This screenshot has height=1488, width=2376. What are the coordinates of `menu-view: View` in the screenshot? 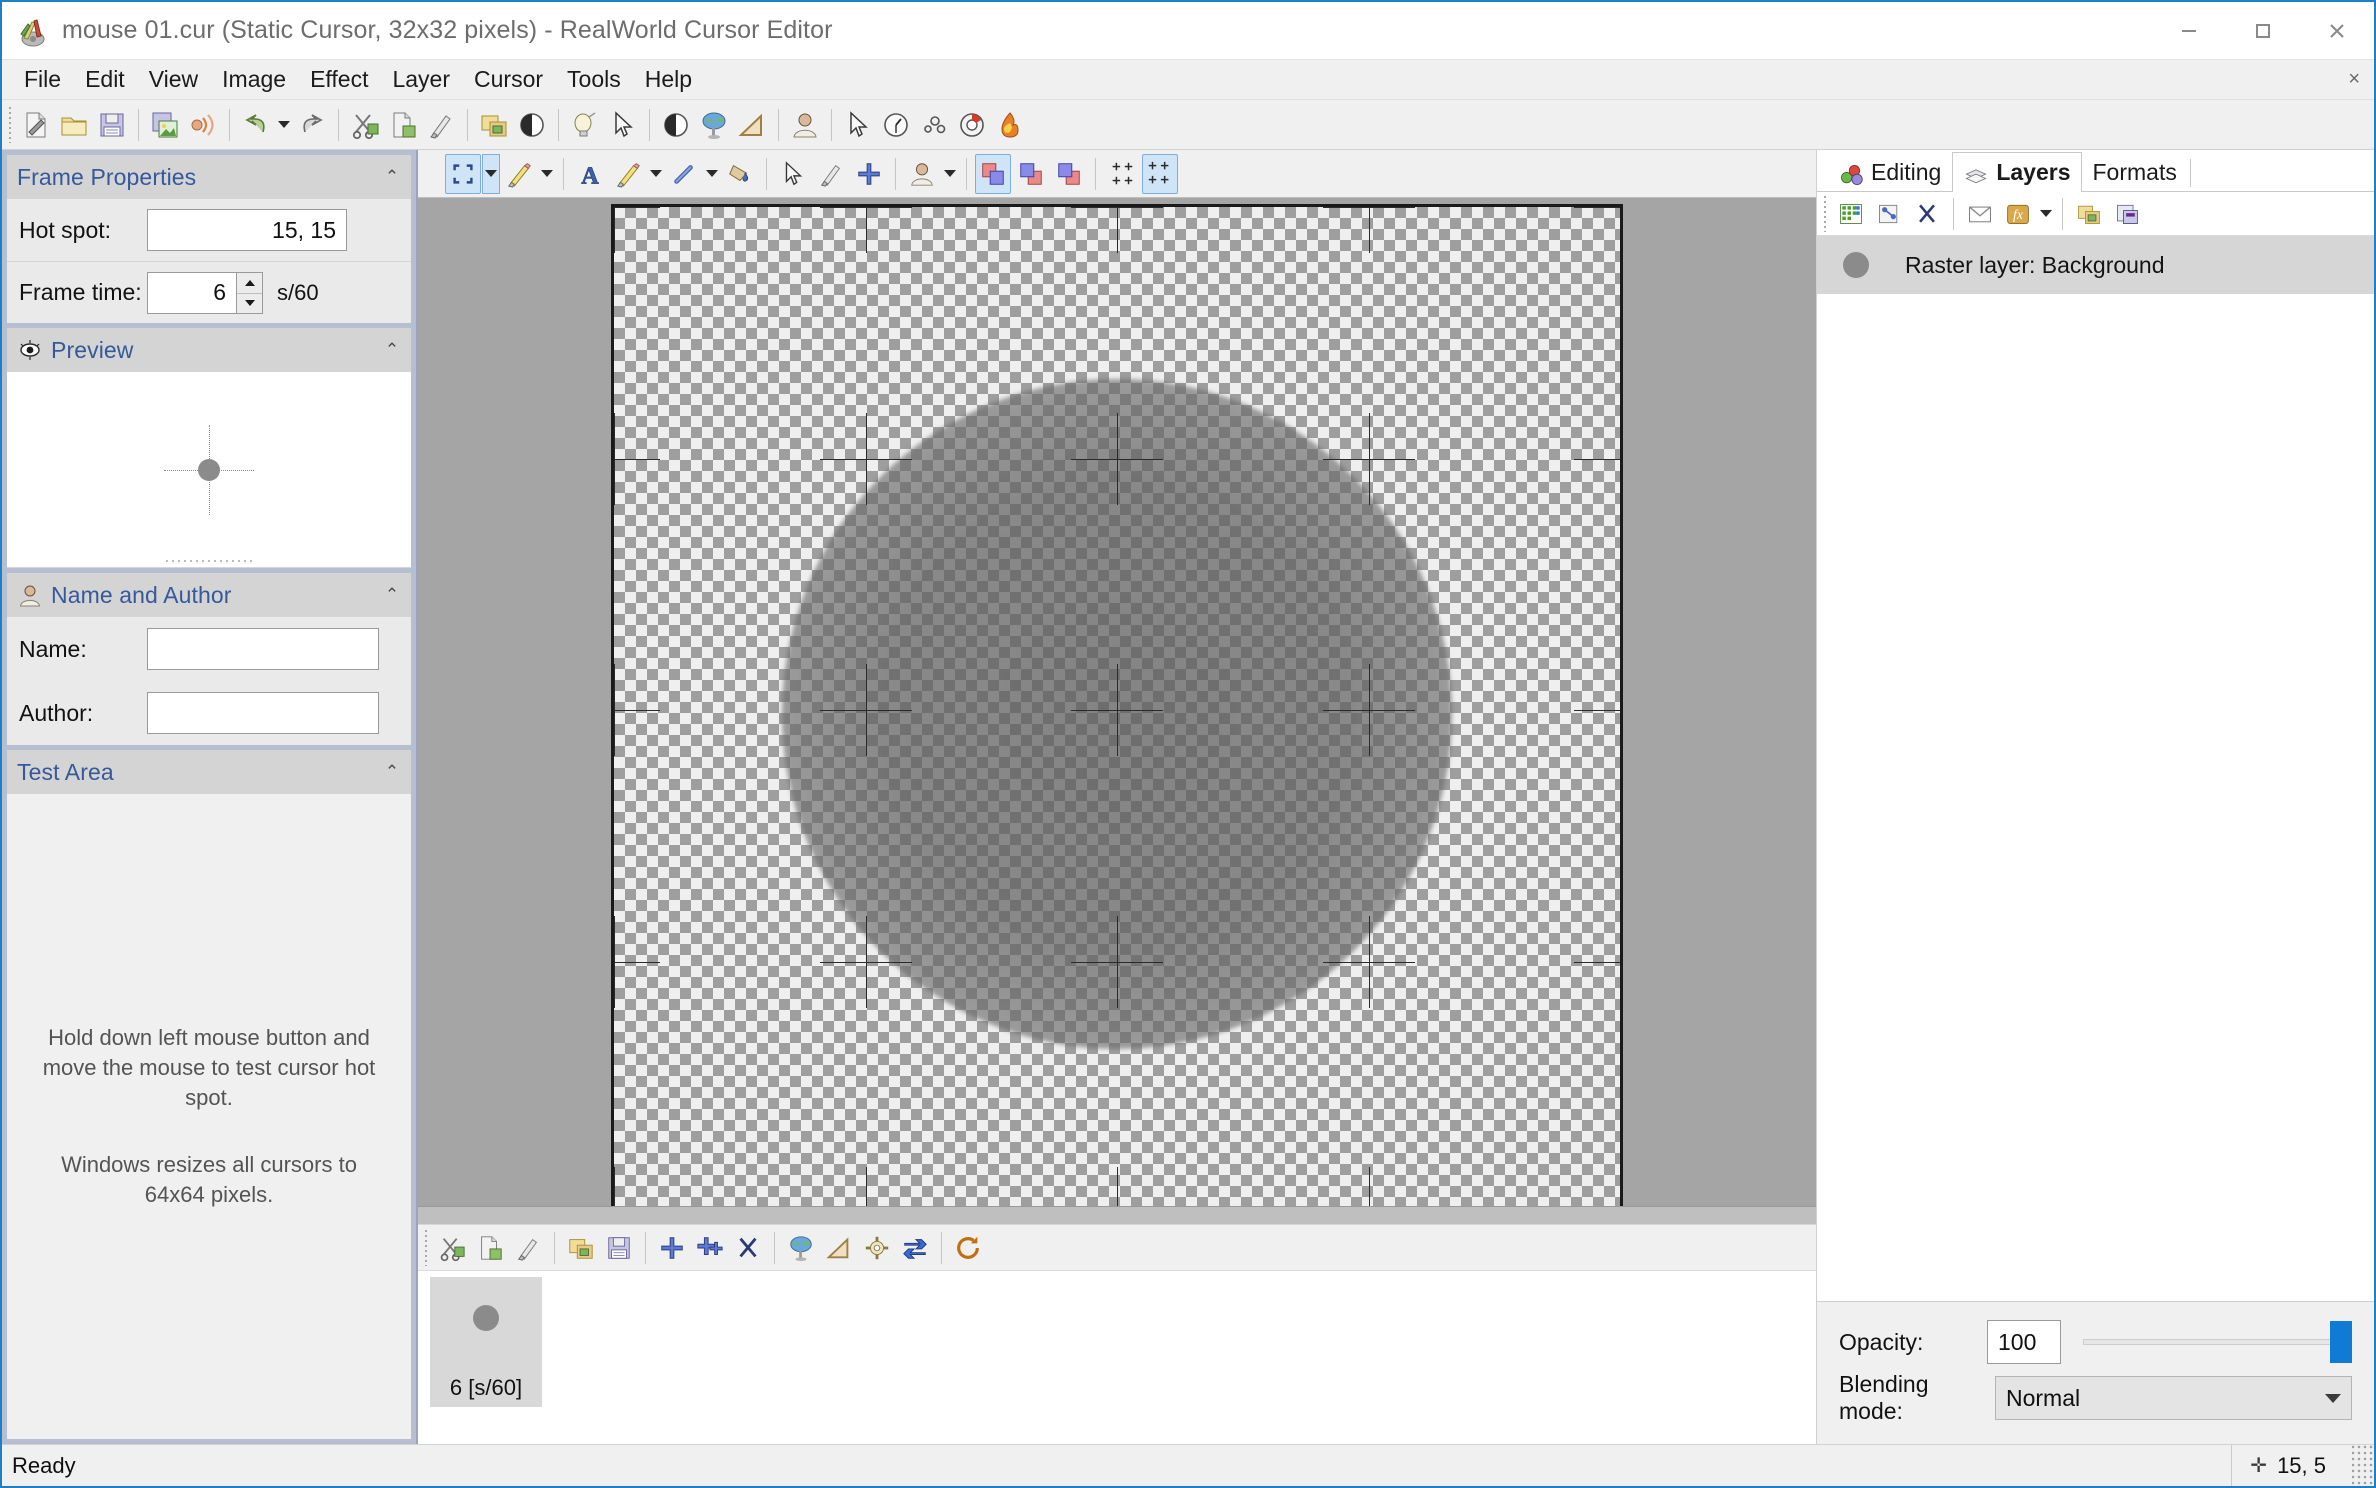 It's located at (173, 79).